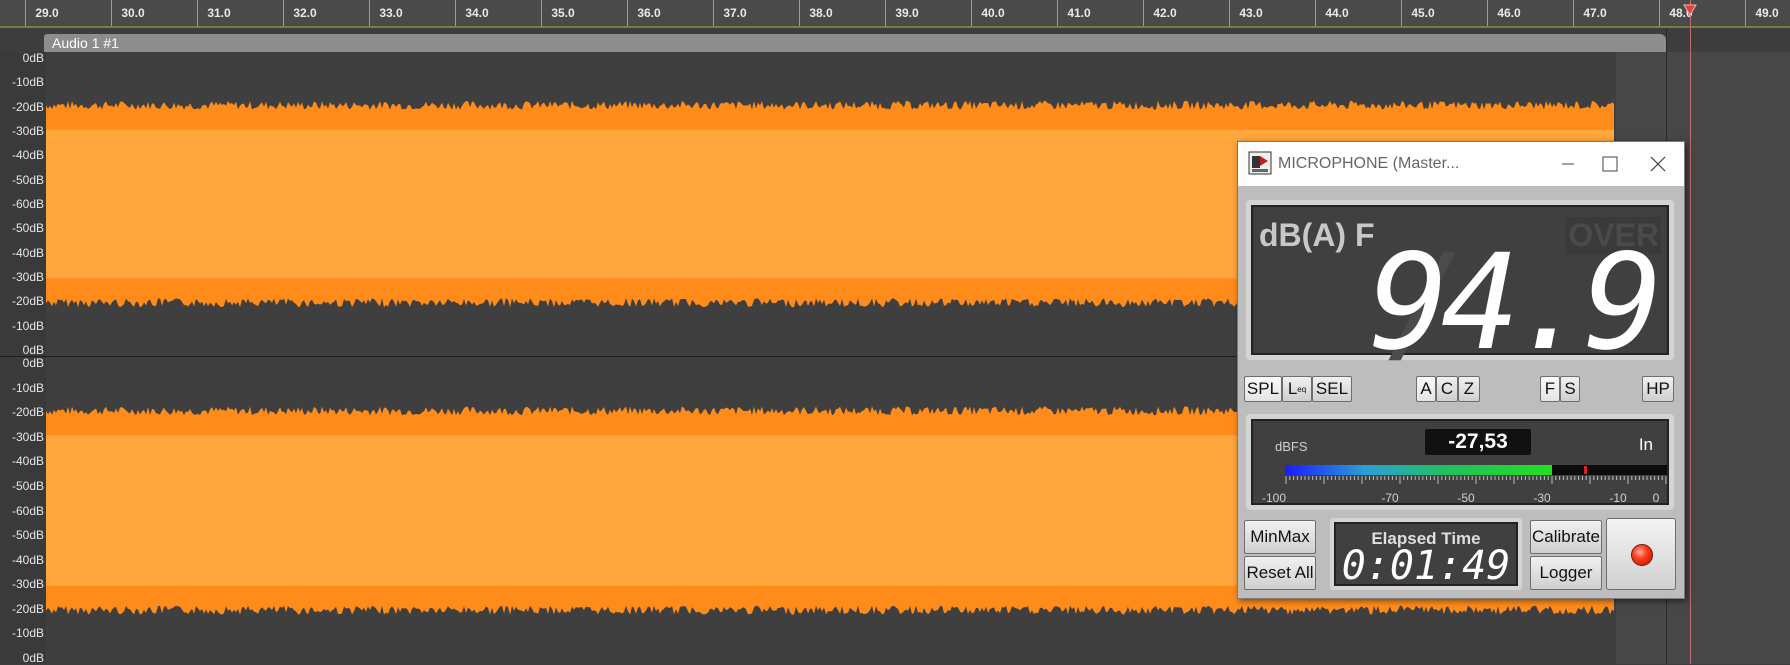 The image size is (1790, 665). I want to click on weighting-c-button: C, so click(1447, 389).